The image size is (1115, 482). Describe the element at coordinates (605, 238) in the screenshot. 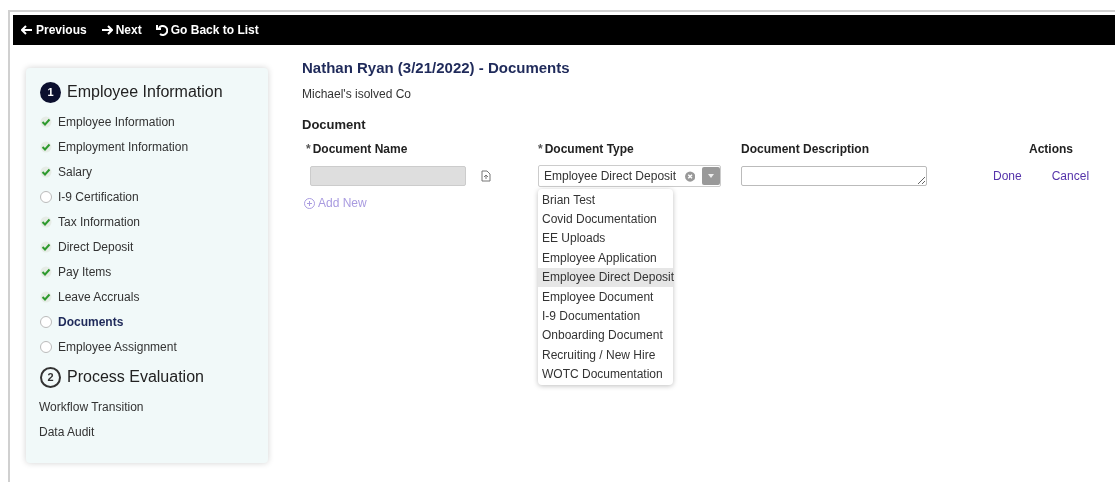

I see `dropdown-option: EE Uploads` at that location.